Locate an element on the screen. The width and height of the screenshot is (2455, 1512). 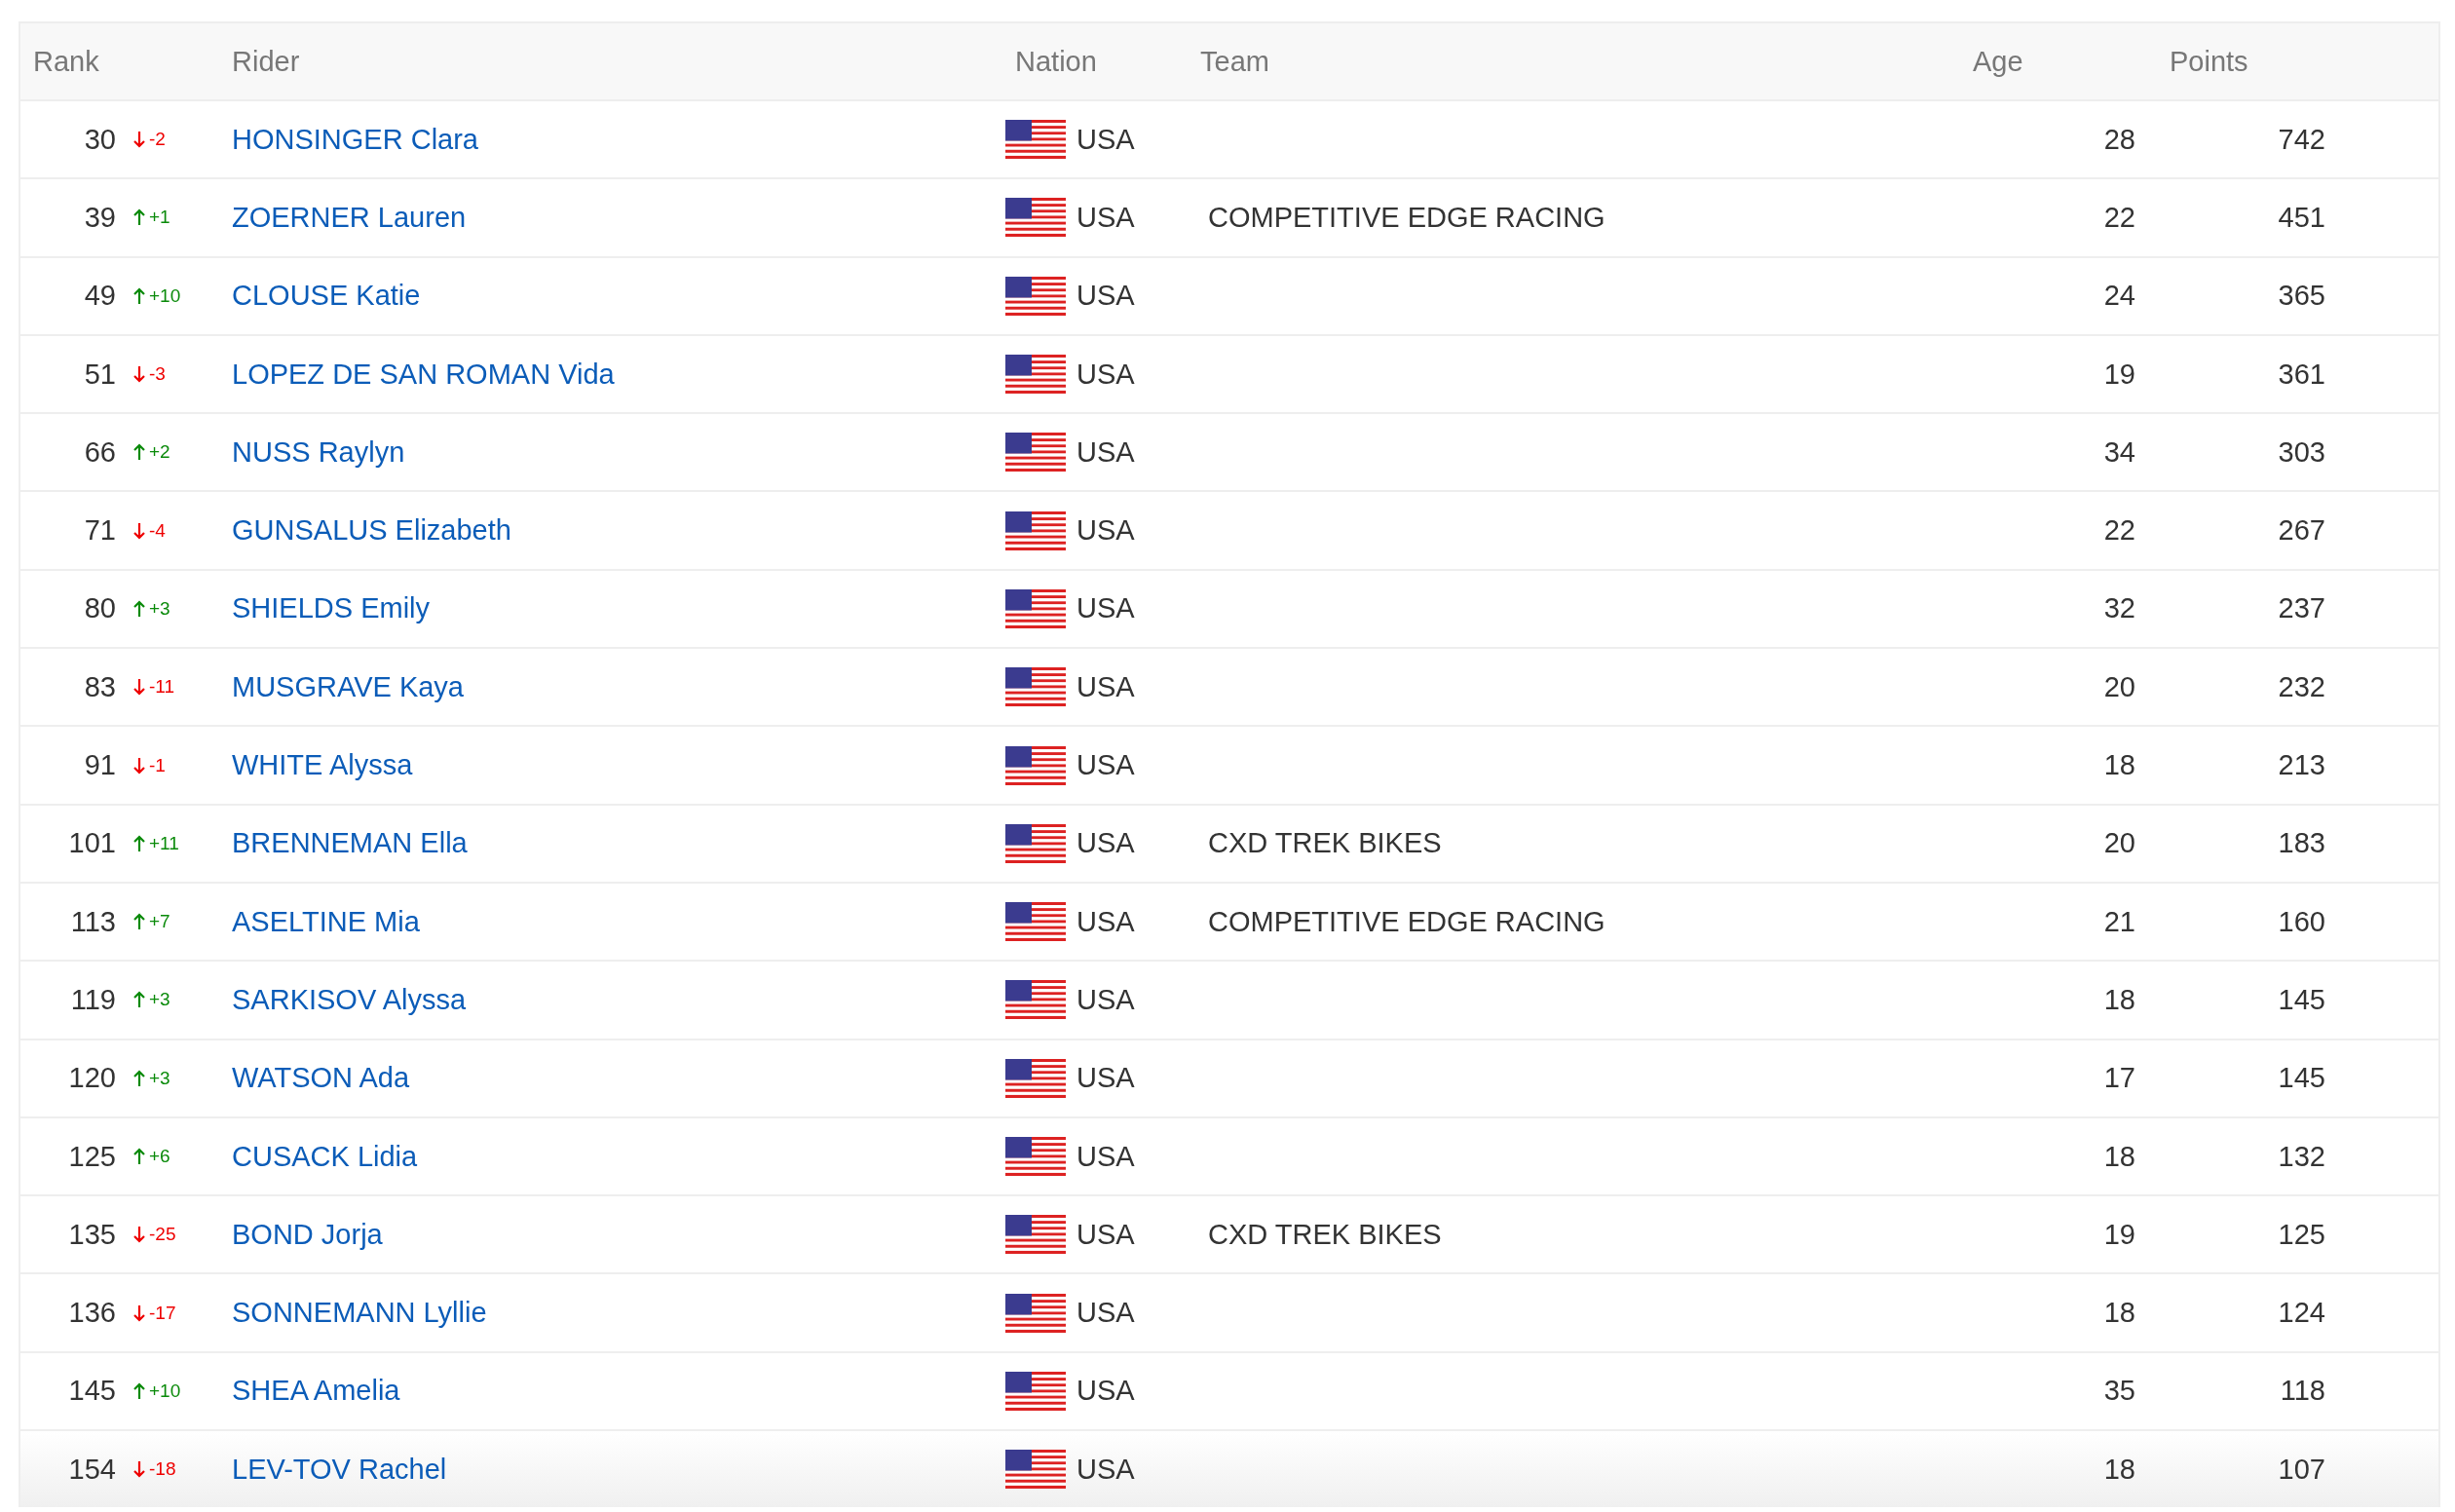
rider-link: CUSACK Lidia is located at coordinates (325, 1156).